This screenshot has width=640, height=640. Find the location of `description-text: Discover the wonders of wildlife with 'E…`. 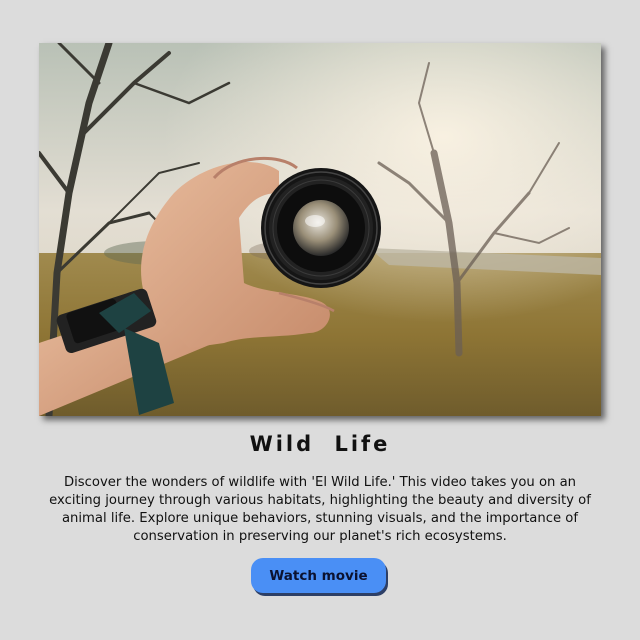

description-text: Discover the wonders of wildlife with 'E… is located at coordinates (320, 509).